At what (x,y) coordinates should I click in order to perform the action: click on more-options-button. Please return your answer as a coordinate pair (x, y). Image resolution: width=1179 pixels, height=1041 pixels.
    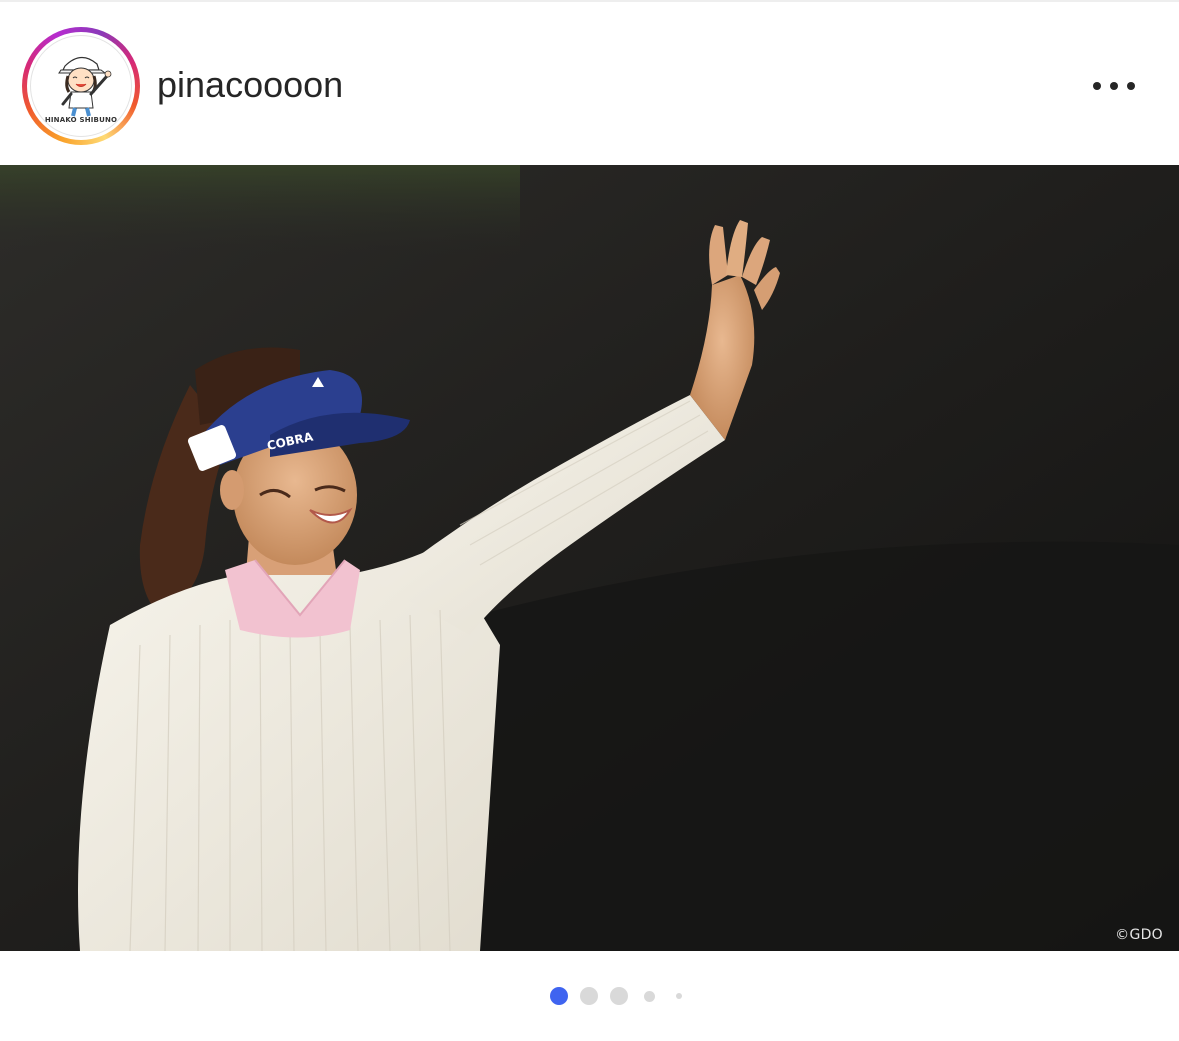
    Looking at the image, I should click on (1114, 86).